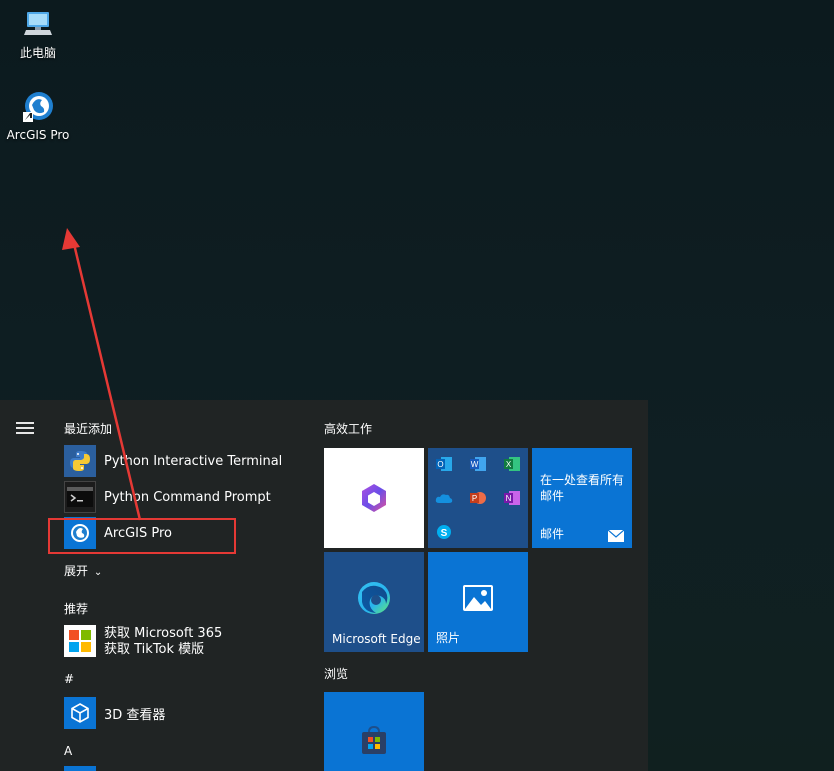  I want to click on recently-added-header: 最近添加, so click(88, 429).